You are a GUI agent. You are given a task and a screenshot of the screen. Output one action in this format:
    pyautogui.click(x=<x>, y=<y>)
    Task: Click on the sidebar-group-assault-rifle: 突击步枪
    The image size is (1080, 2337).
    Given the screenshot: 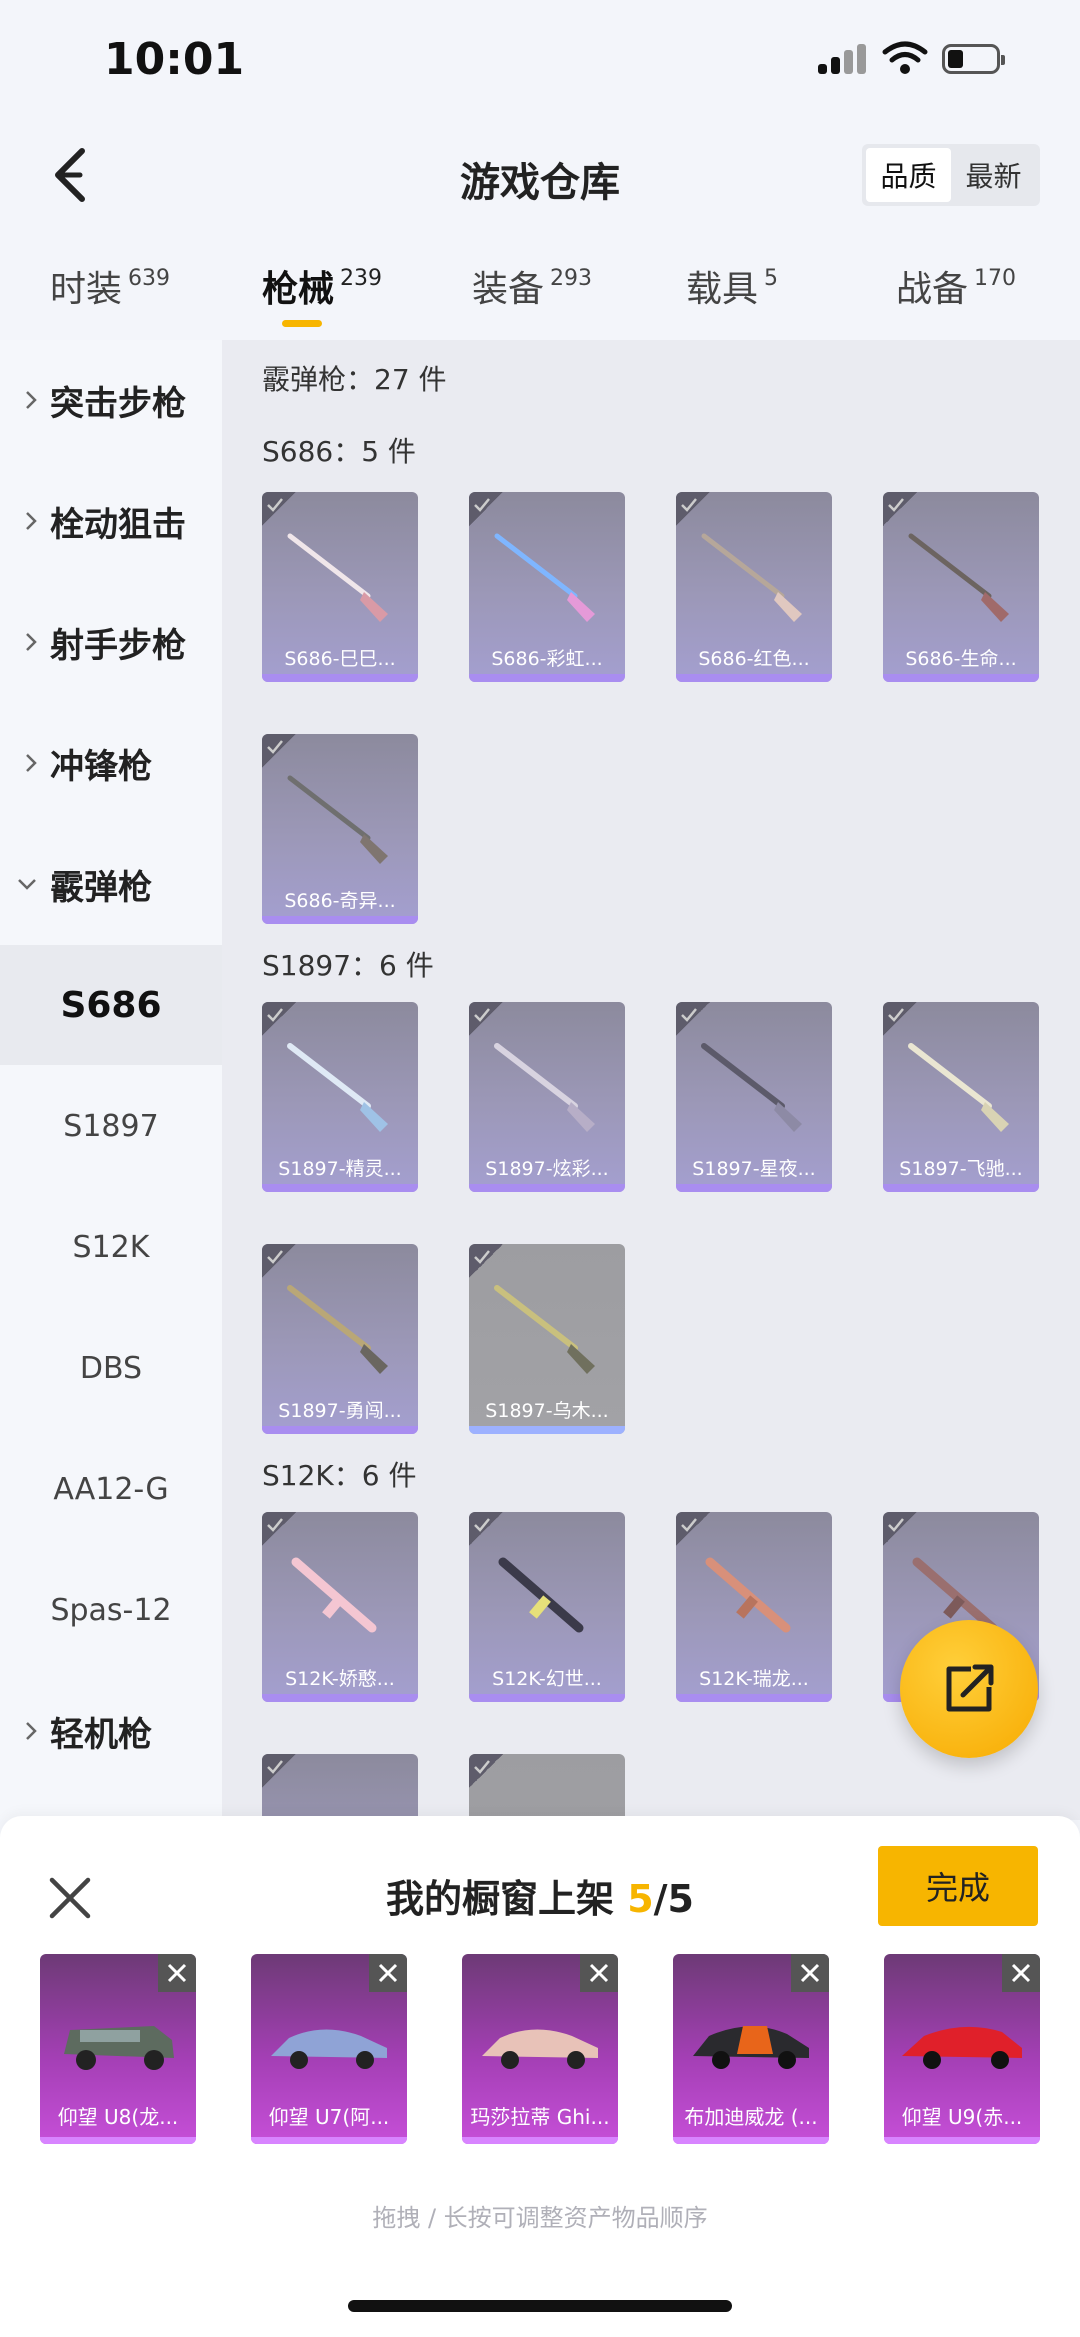 What is the action you would take?
    pyautogui.click(x=111, y=400)
    